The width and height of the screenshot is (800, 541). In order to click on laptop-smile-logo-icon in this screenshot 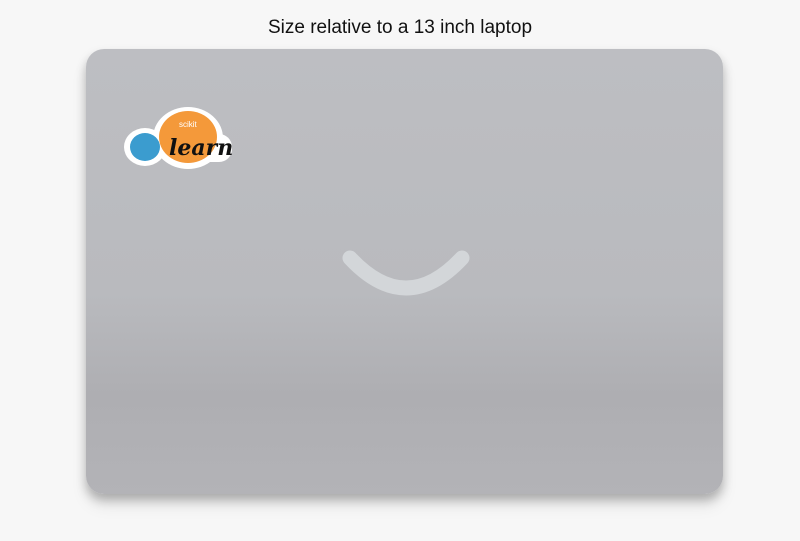, I will do `click(406, 273)`.